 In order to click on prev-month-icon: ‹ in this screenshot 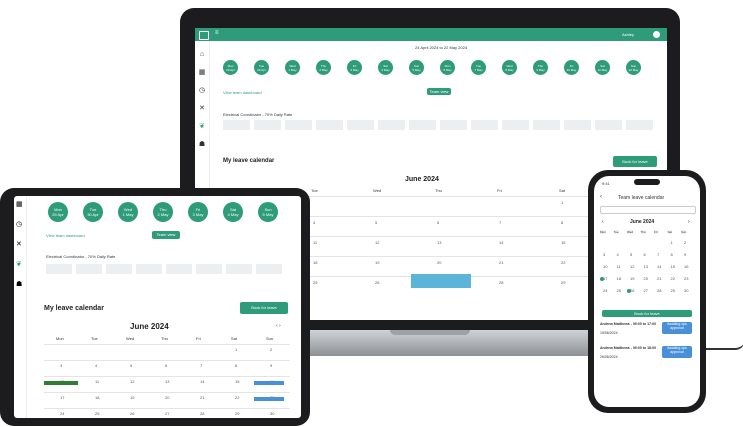, I will do `click(603, 222)`.